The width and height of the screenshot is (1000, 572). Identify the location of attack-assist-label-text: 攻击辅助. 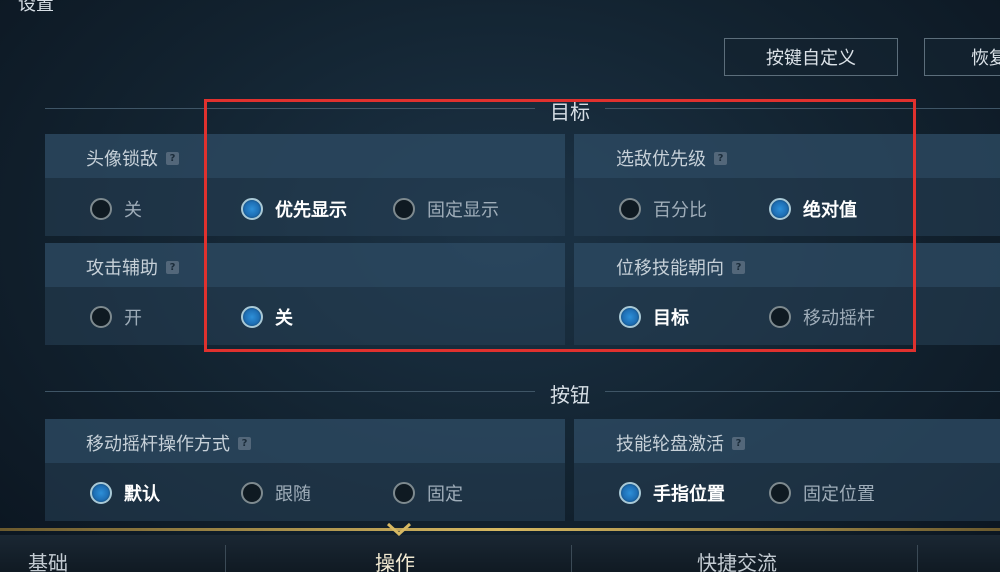
(122, 268).